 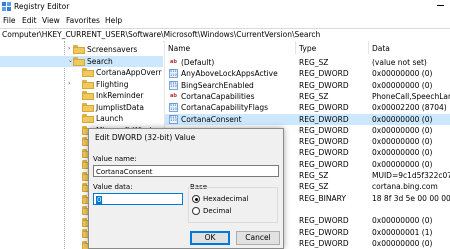 I want to click on dialog-title: Edit DWORD (32-bit) Value, so click(x=145, y=137).